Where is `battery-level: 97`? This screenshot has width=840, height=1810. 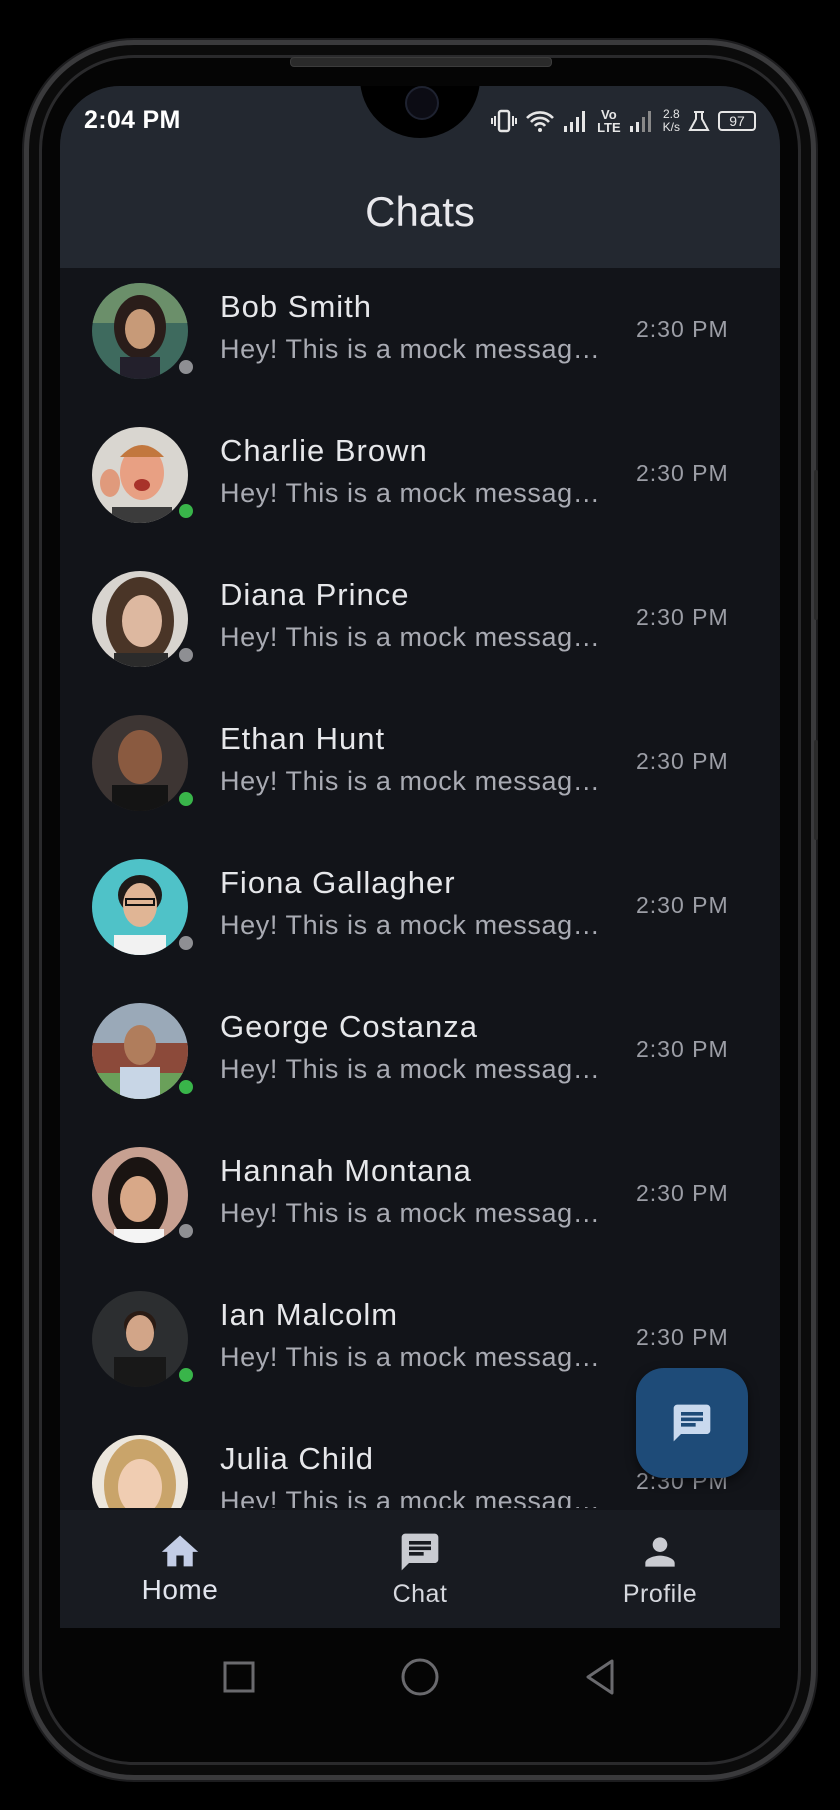
battery-level: 97 is located at coordinates (737, 121).